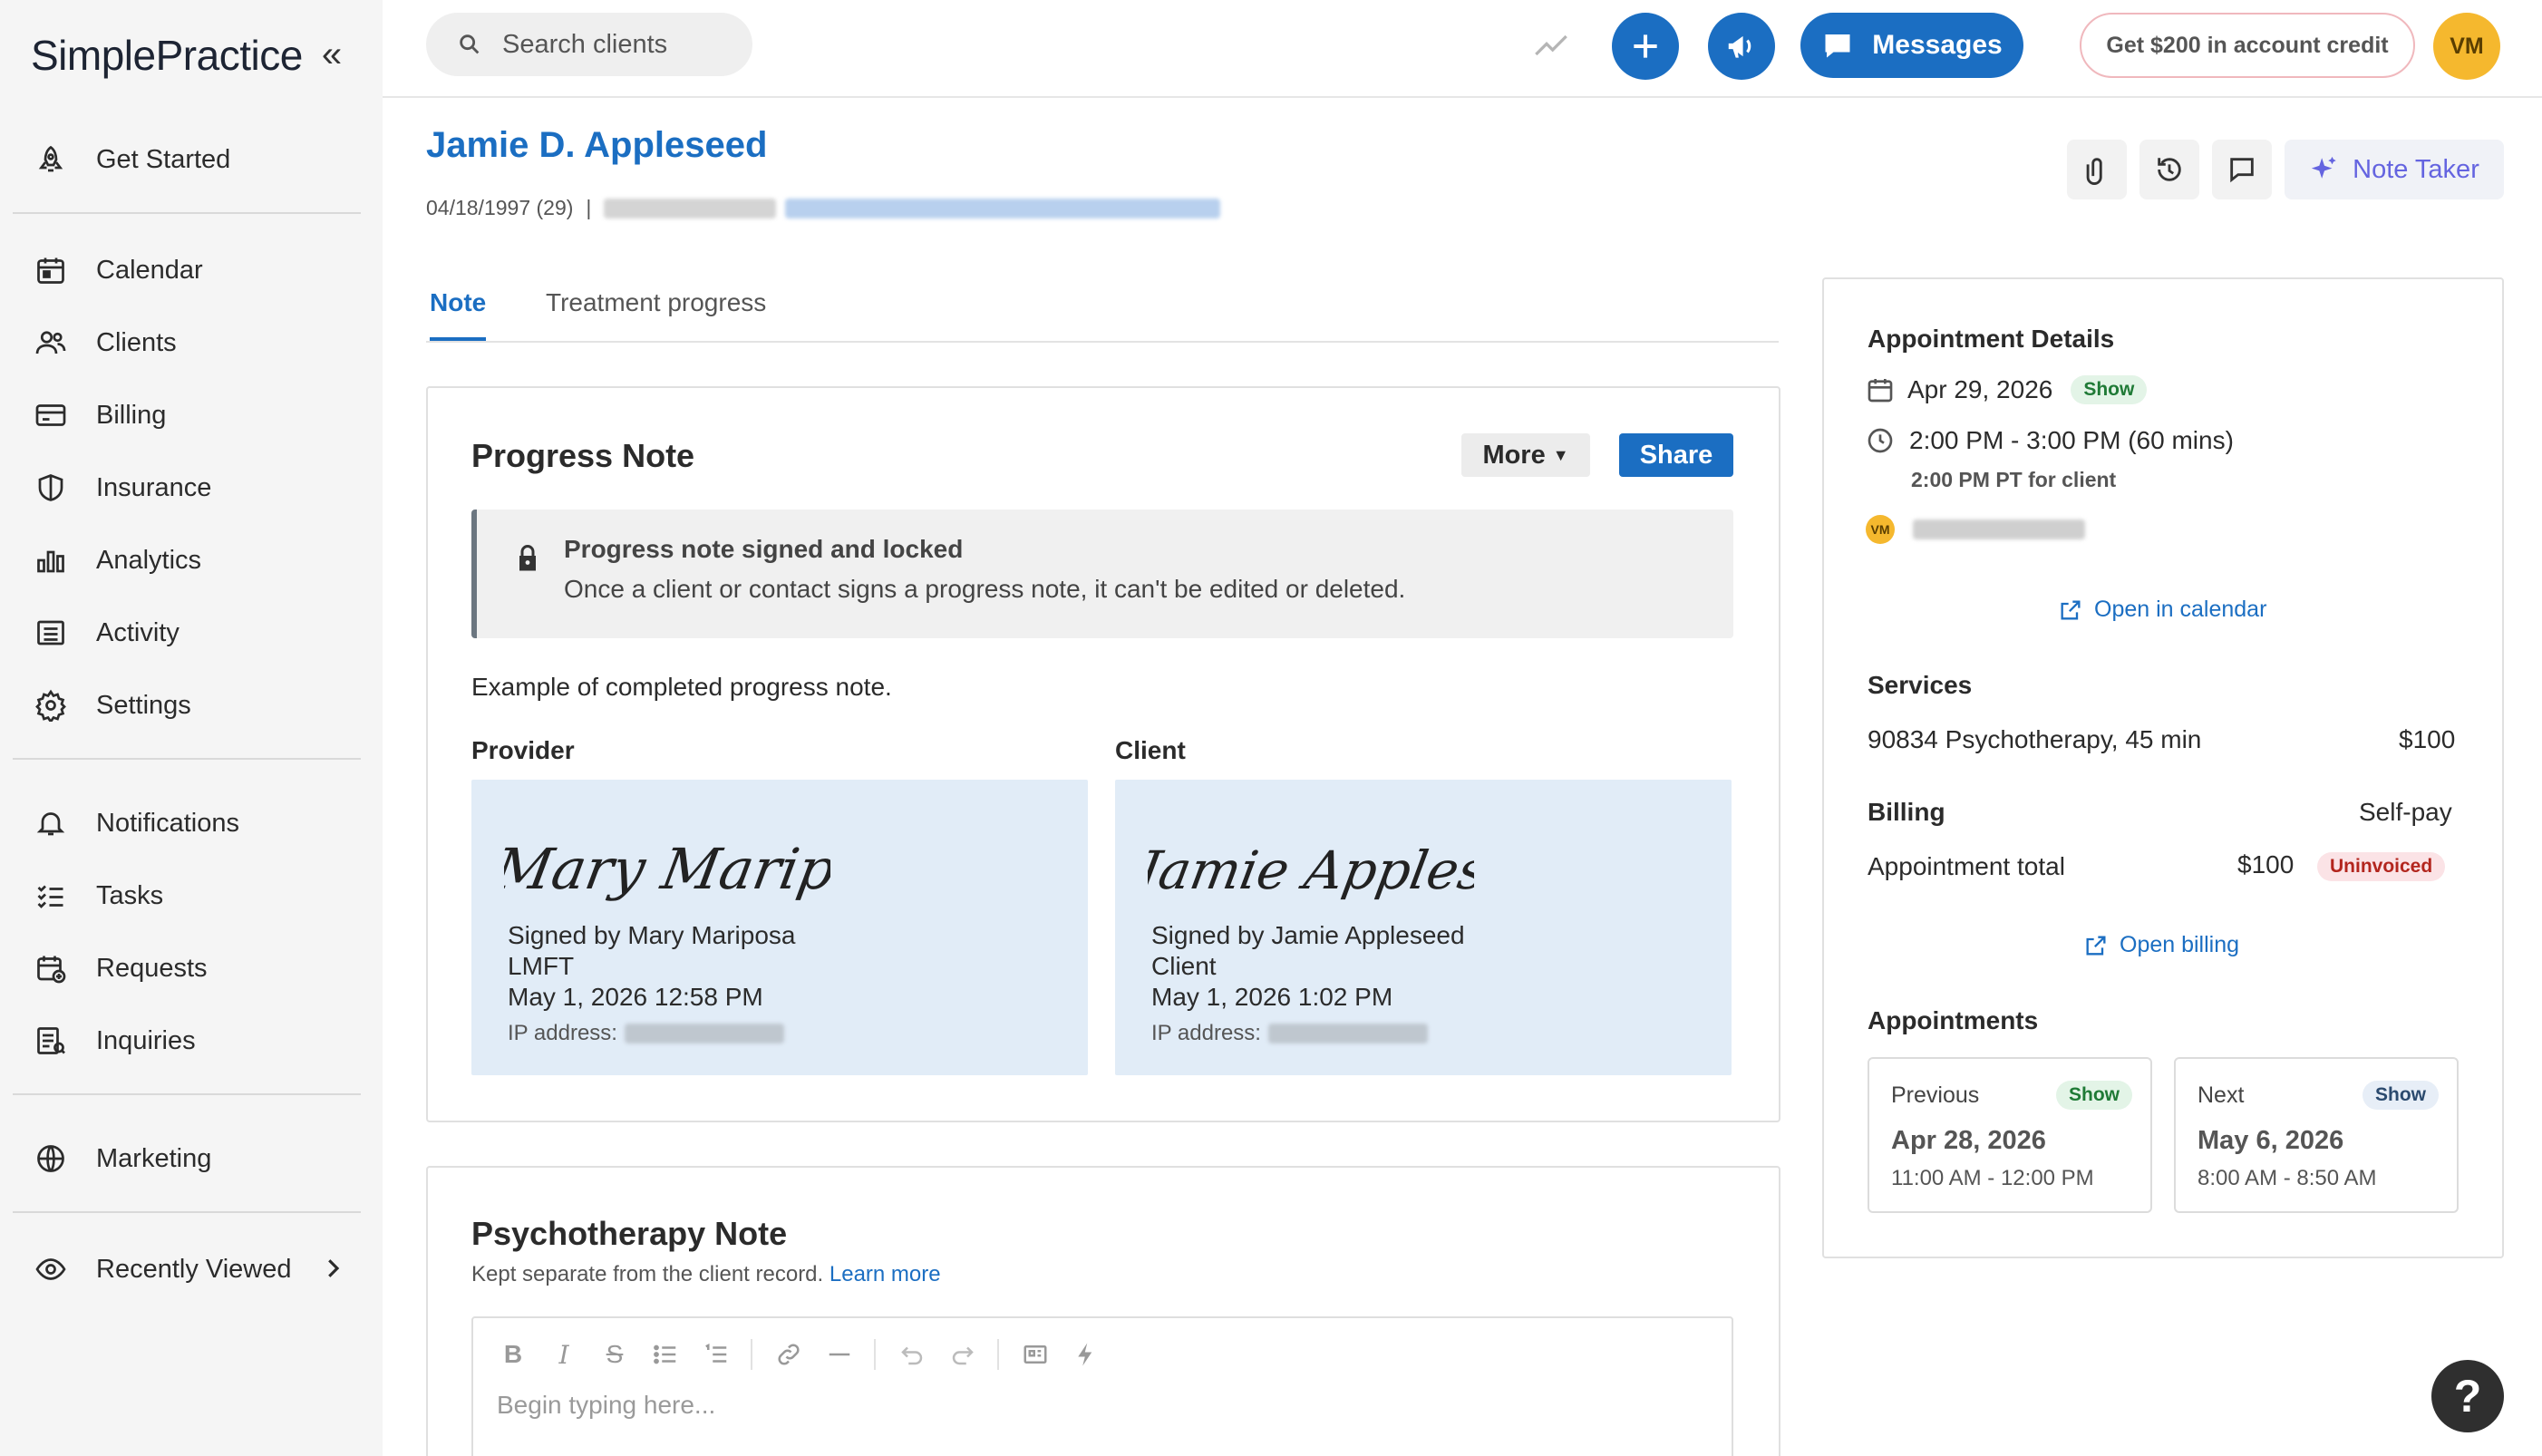 This screenshot has width=2542, height=1456. Describe the element at coordinates (1551, 45) in the screenshot. I see `trend-icon` at that location.